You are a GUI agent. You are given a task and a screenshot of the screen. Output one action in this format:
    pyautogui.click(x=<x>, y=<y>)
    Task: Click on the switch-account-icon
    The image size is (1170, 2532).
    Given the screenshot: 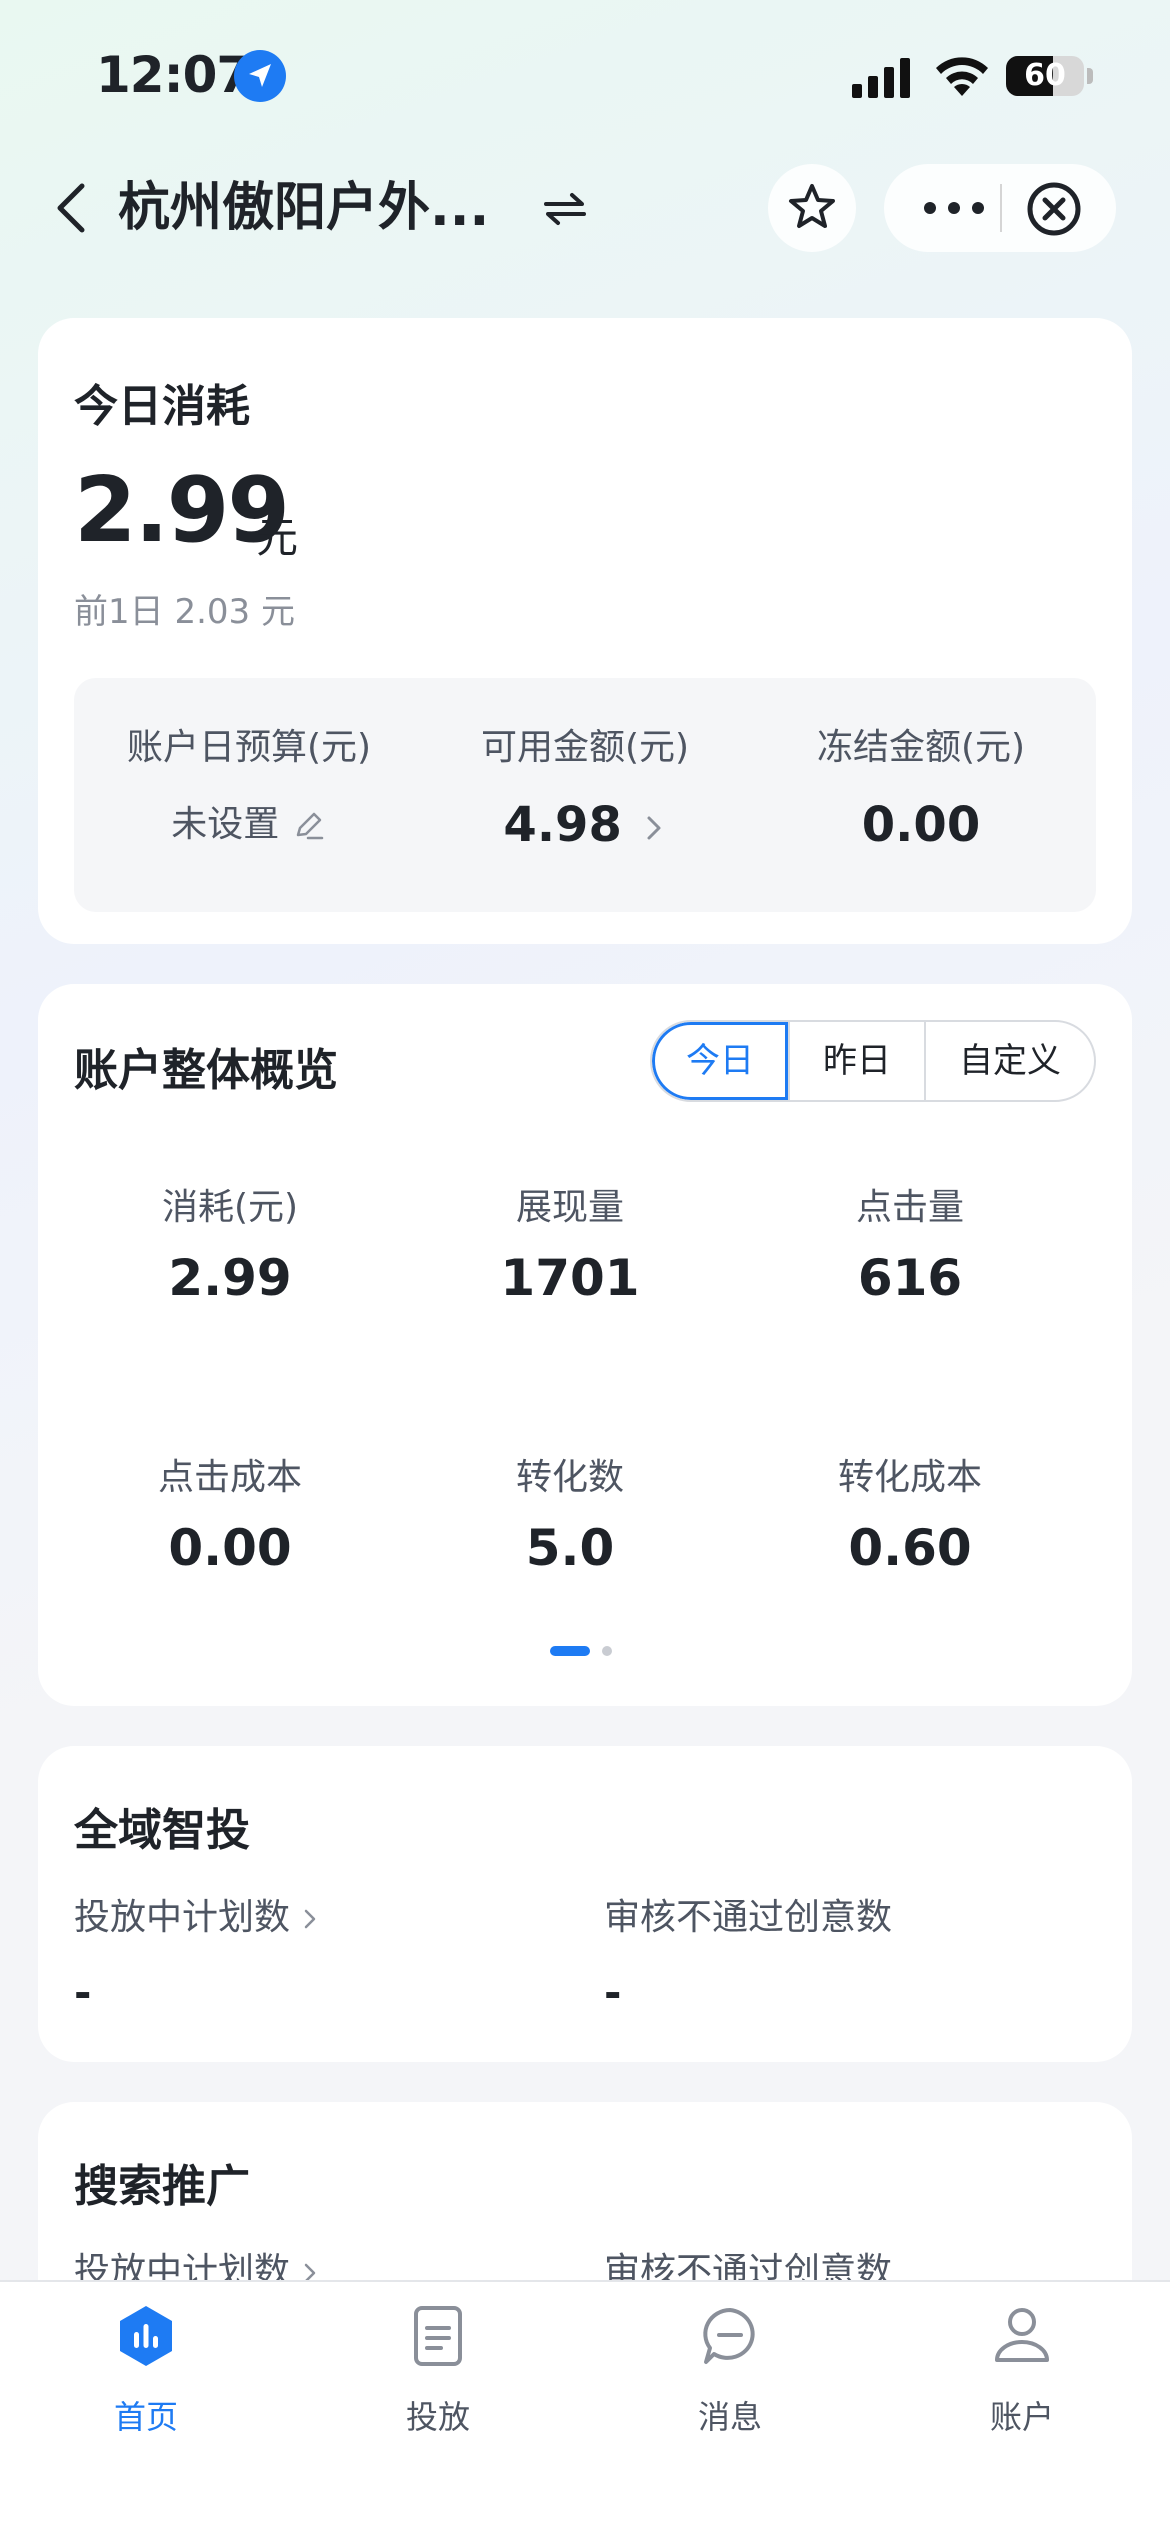 What is the action you would take?
    pyautogui.click(x=565, y=209)
    